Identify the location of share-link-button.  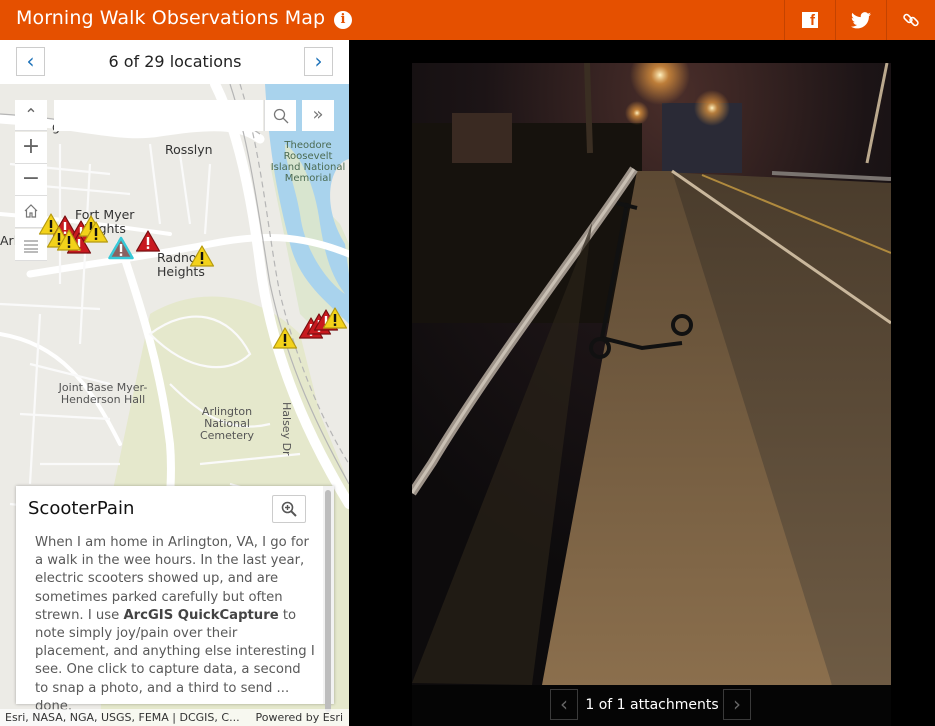
(910, 20).